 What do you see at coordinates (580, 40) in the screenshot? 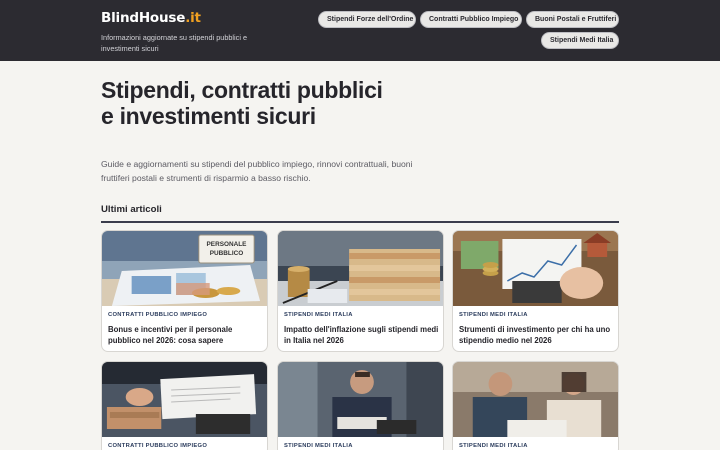
I see `nav-stipendi-medi-italia: Stipendi Medi Italia` at bounding box center [580, 40].